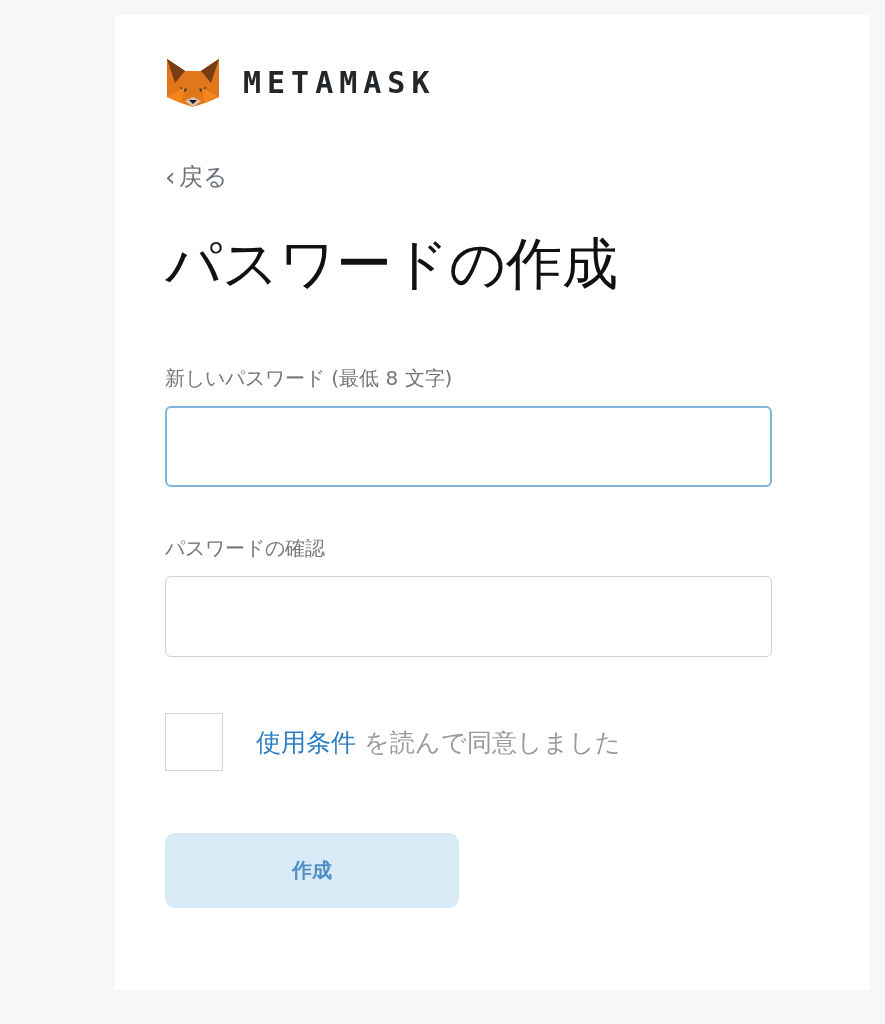 Image resolution: width=885 pixels, height=1024 pixels. Describe the element at coordinates (170, 177) in the screenshot. I see `chevron-icon: ‹` at that location.